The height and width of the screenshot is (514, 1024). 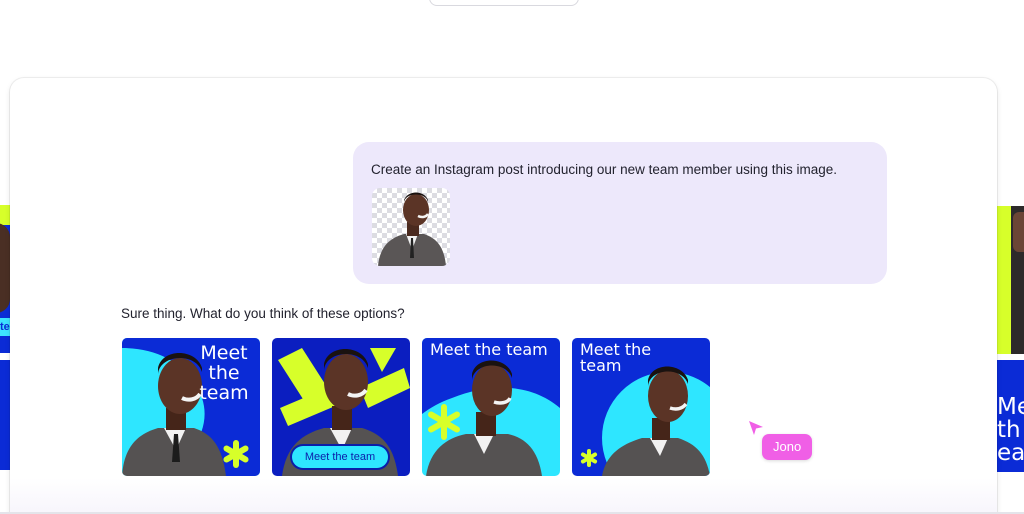 I want to click on design-option-2: Meet the team, so click(x=341, y=407).